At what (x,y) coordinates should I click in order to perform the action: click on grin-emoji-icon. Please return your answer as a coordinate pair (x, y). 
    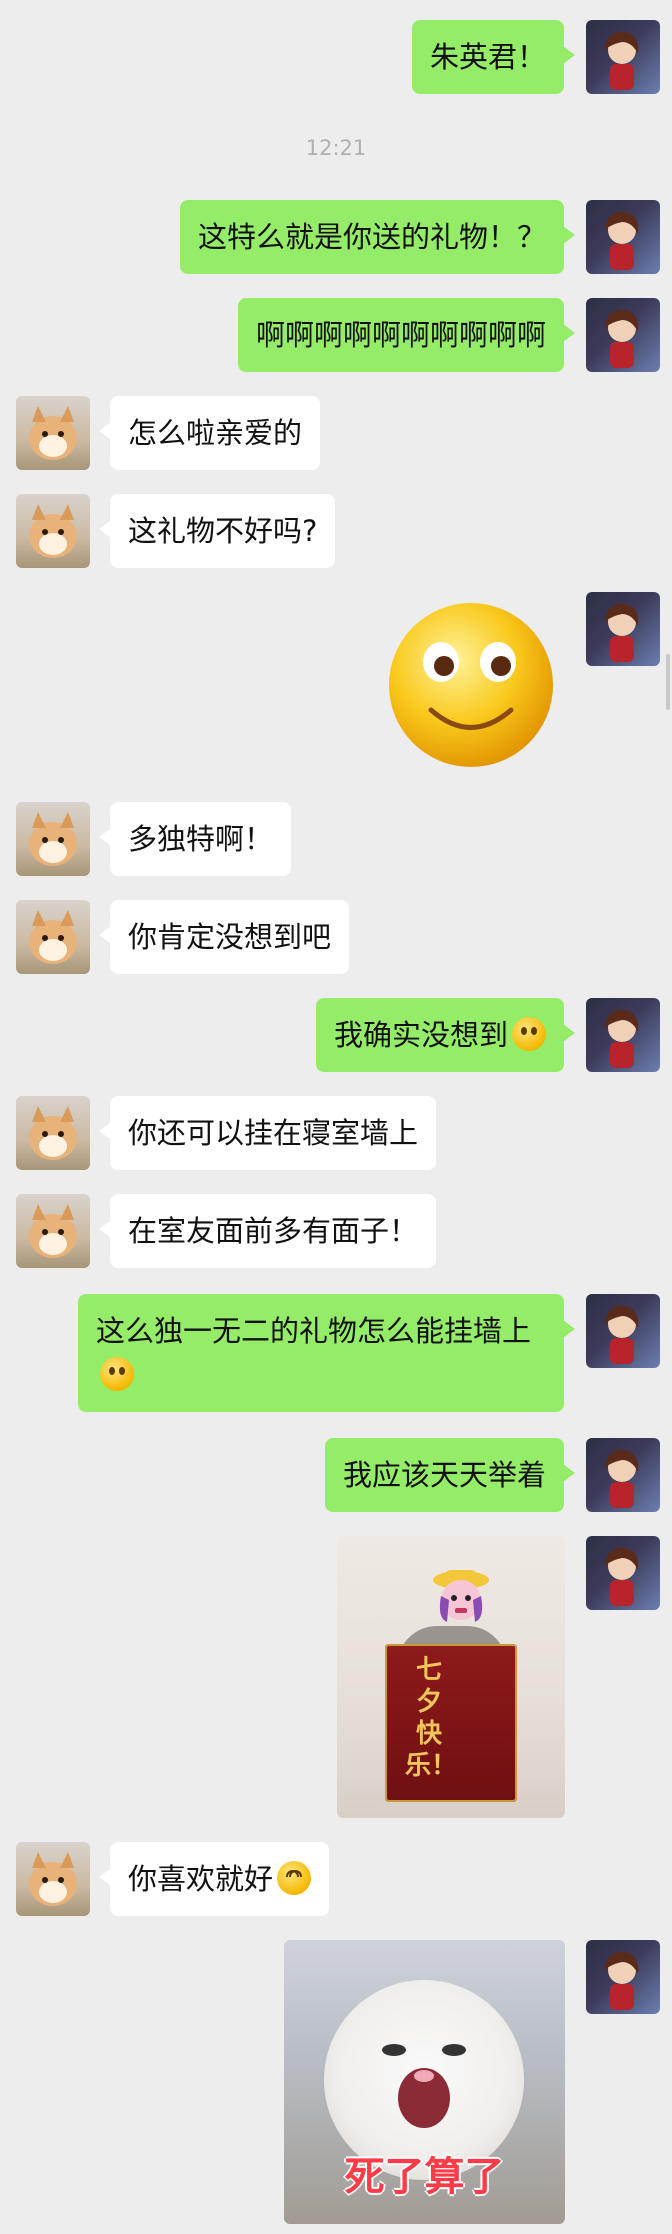
    Looking at the image, I should click on (294, 1878).